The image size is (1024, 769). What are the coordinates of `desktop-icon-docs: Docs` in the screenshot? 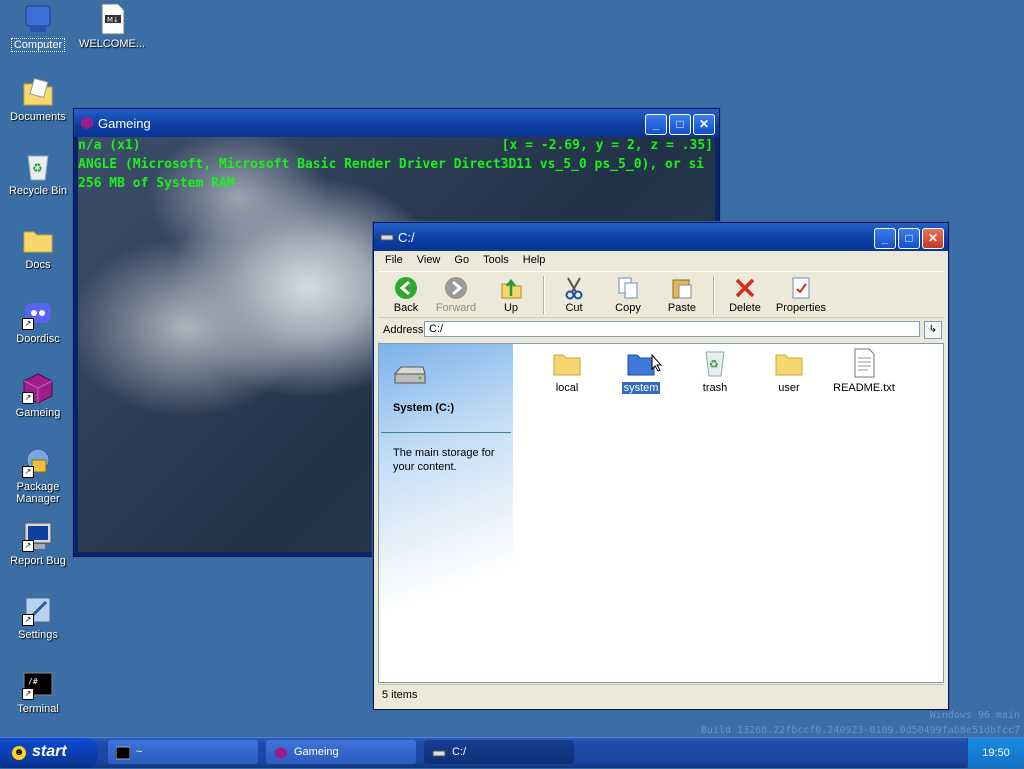 It's located at (38, 247).